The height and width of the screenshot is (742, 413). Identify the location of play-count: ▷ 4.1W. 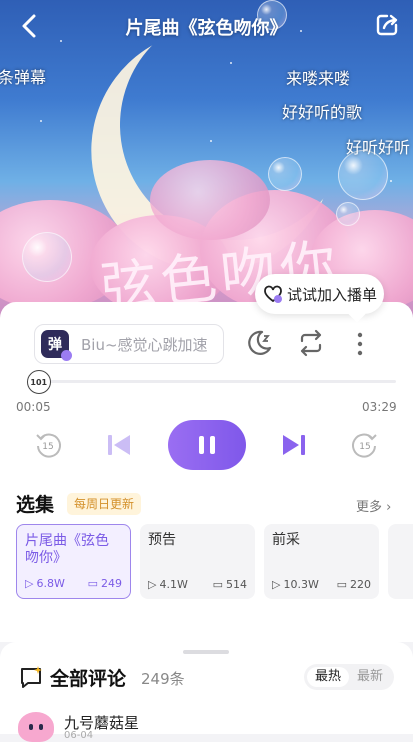
(168, 584).